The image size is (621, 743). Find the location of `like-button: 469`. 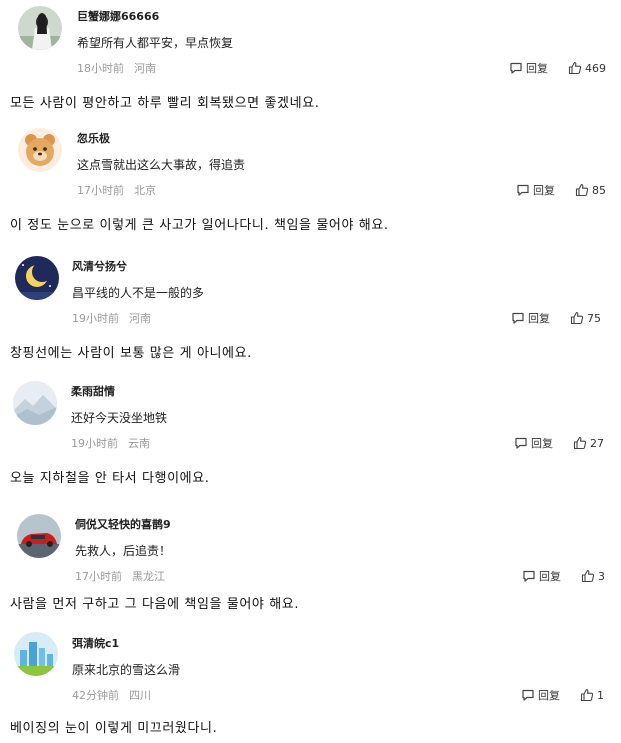

like-button: 469 is located at coordinates (587, 68).